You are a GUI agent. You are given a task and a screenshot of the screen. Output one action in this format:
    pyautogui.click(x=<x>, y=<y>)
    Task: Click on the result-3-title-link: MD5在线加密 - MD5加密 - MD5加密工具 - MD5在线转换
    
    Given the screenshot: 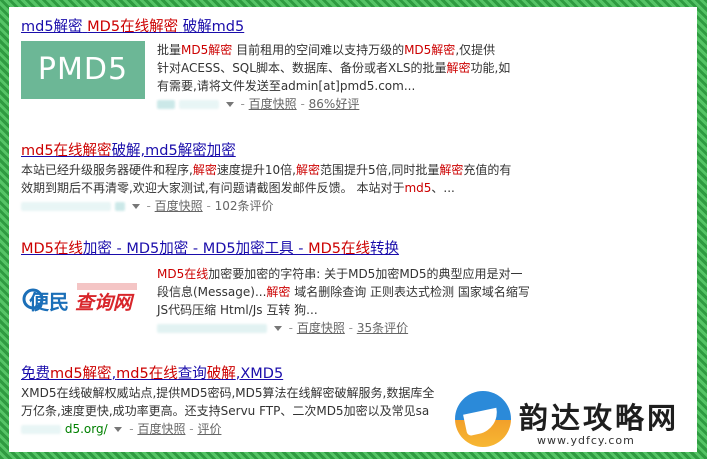 What is the action you would take?
    pyautogui.click(x=301, y=249)
    